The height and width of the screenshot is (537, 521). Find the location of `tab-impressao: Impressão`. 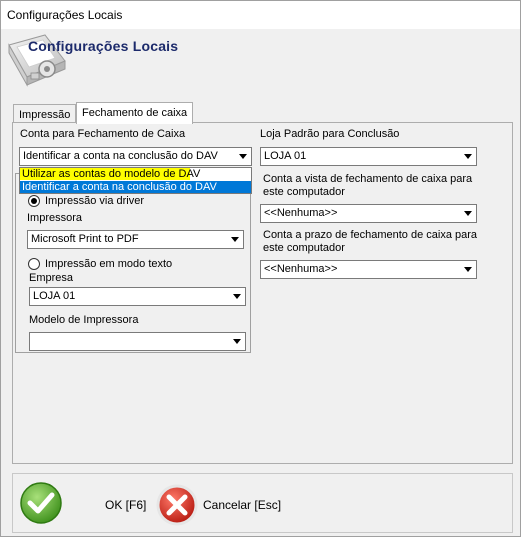

tab-impressao: Impressão is located at coordinates (44, 113).